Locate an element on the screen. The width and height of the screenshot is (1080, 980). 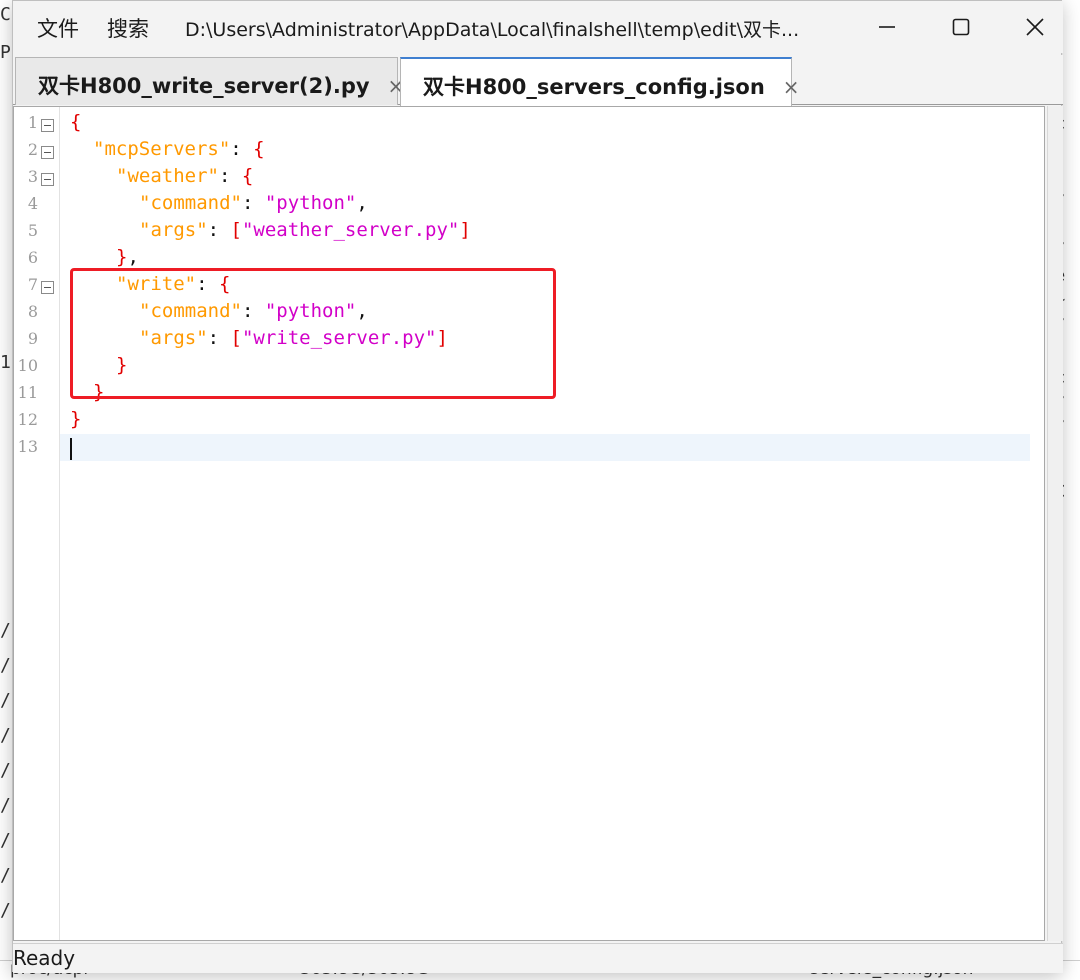
minimize-icon is located at coordinates (887, 27).